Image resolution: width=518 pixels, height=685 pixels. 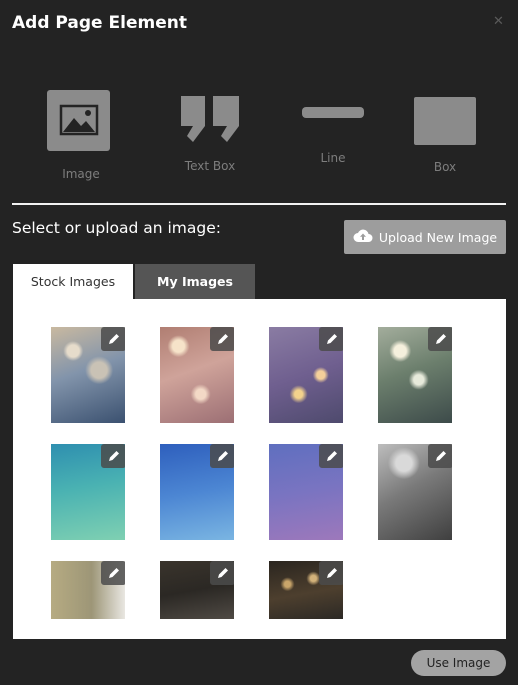 What do you see at coordinates (363, 237) in the screenshot?
I see `cloud-upload-icon` at bounding box center [363, 237].